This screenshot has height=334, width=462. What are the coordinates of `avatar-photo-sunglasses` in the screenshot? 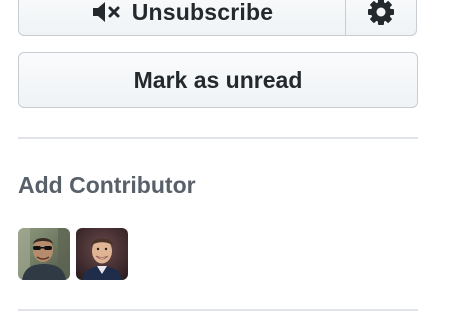 It's located at (44, 254).